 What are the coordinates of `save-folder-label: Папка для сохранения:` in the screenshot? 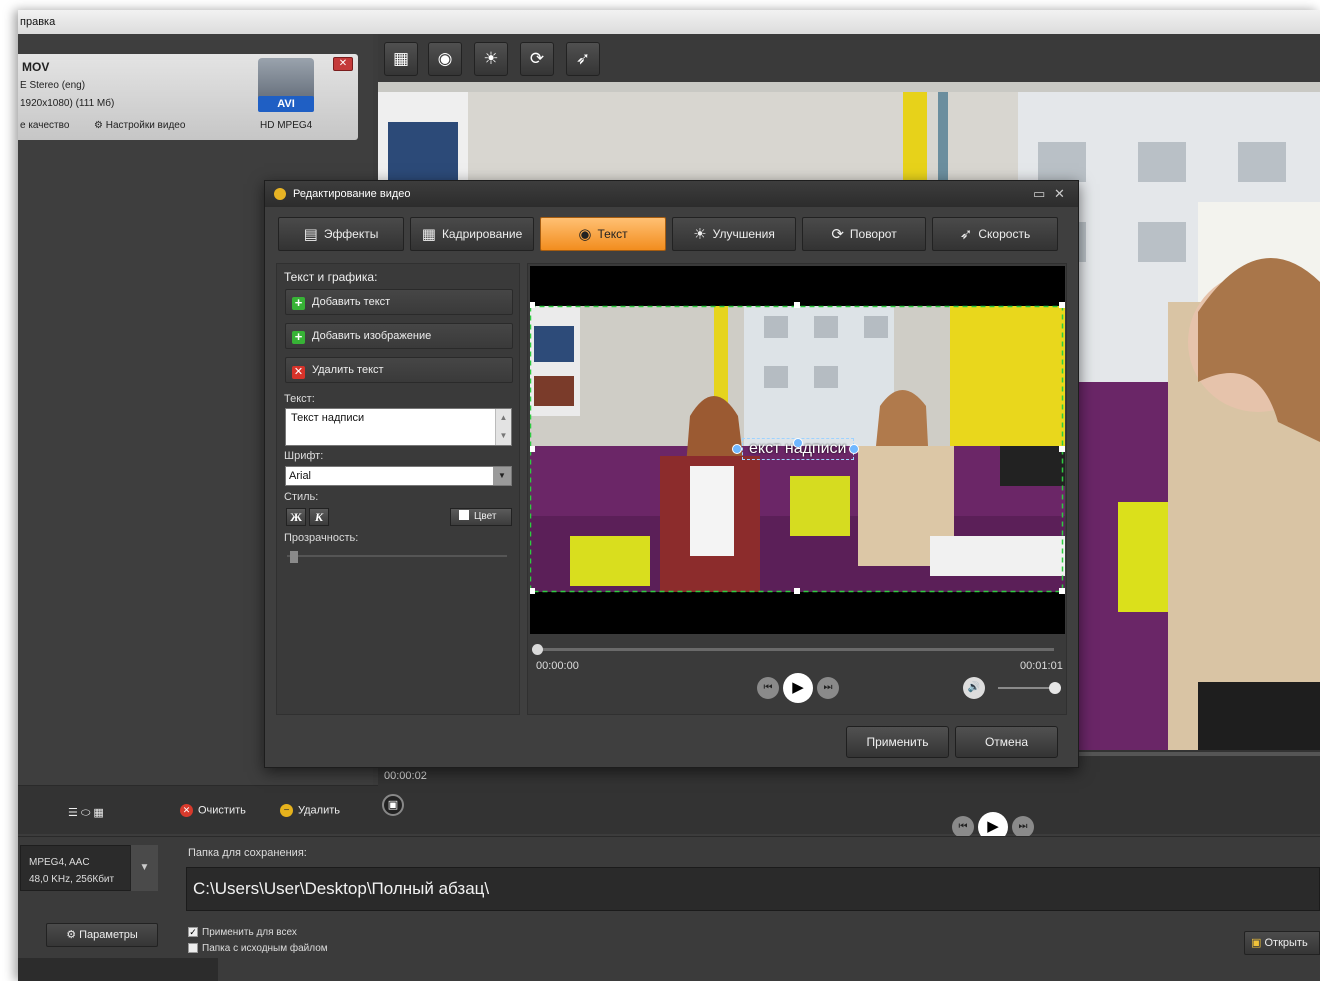 It's located at (247, 853).